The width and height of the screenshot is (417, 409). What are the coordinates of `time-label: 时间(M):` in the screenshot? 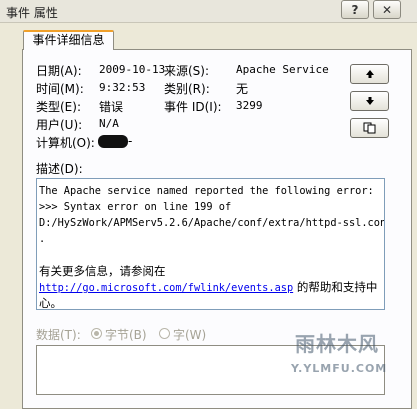 It's located at (60, 89).